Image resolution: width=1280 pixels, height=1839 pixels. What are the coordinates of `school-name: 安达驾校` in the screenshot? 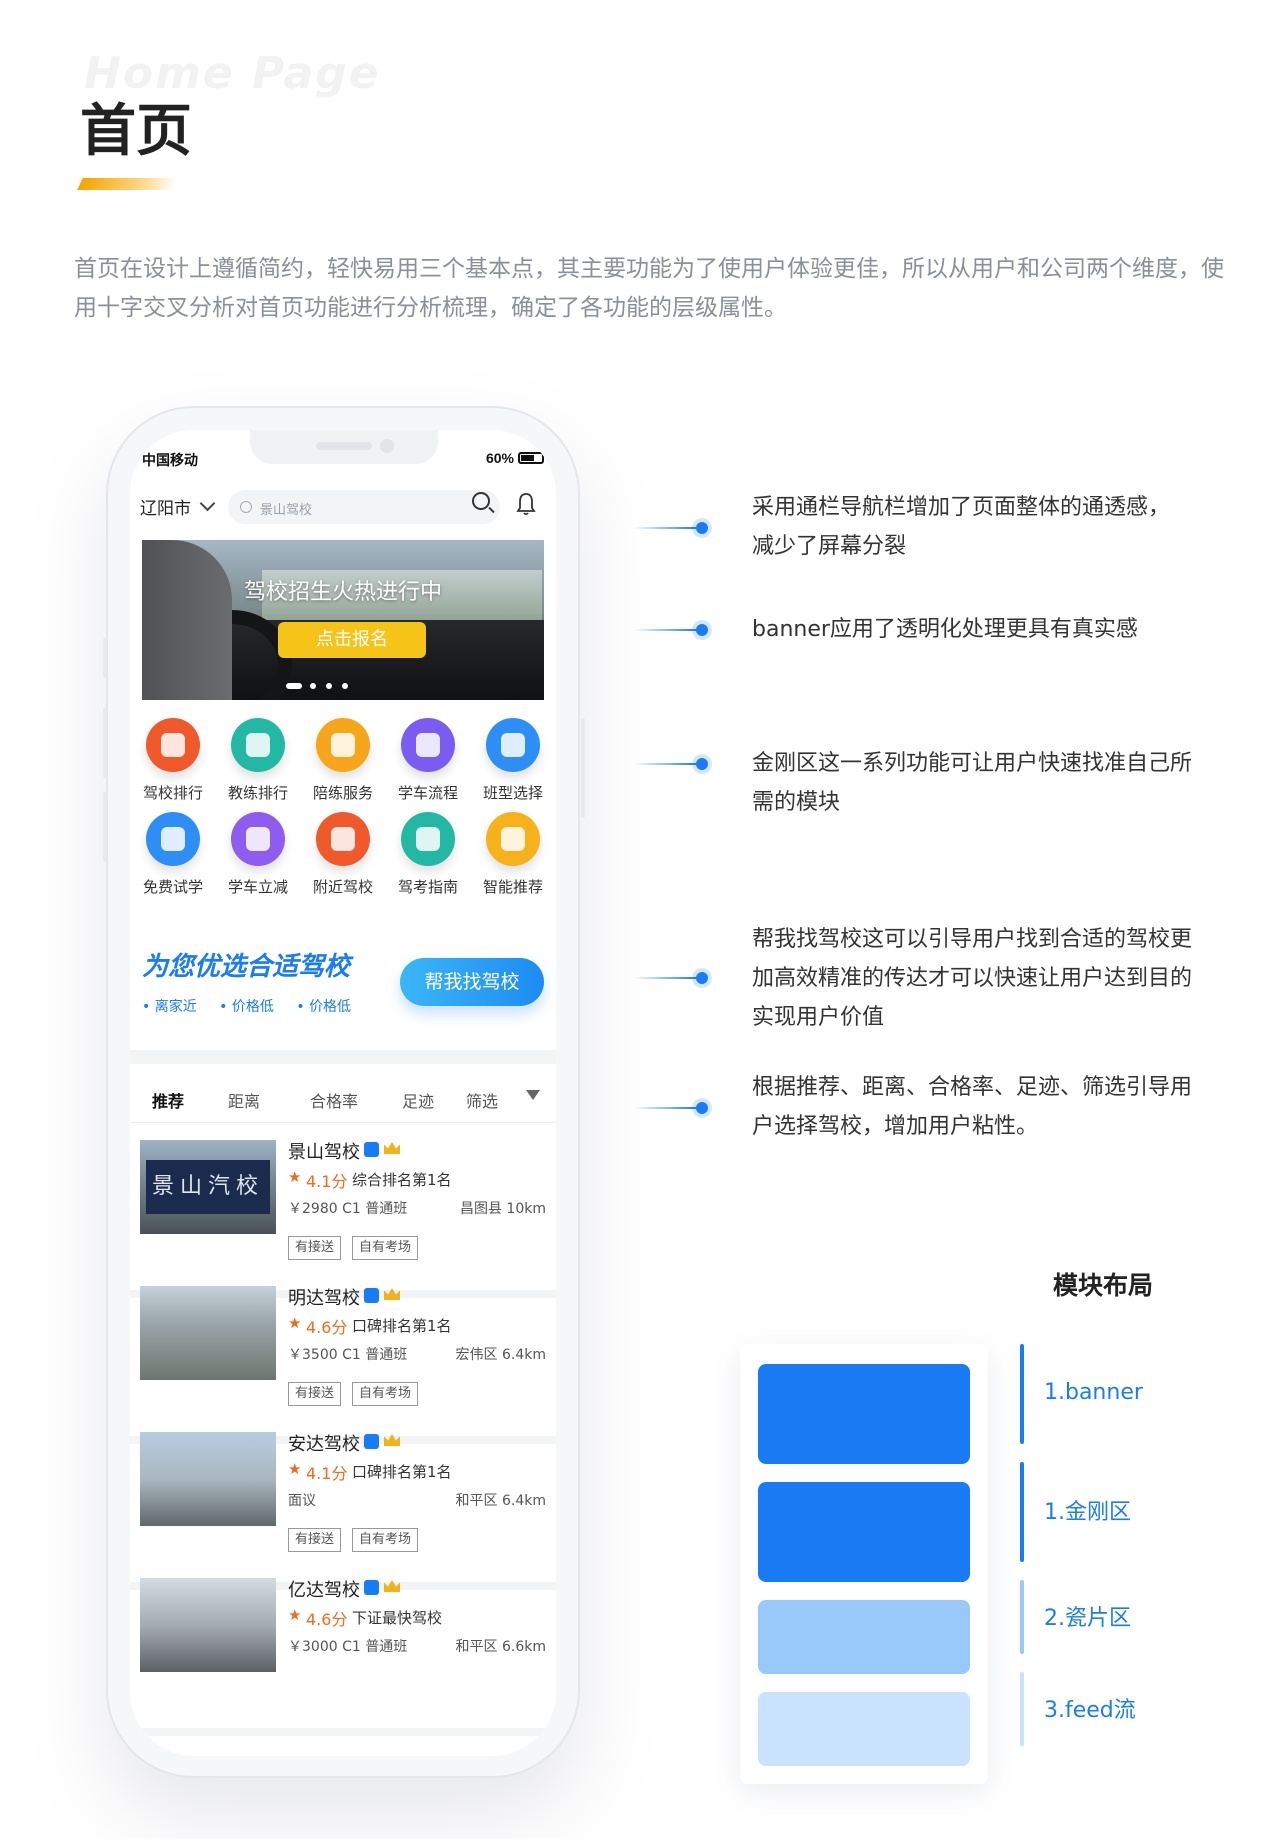 It's located at (324, 1444).